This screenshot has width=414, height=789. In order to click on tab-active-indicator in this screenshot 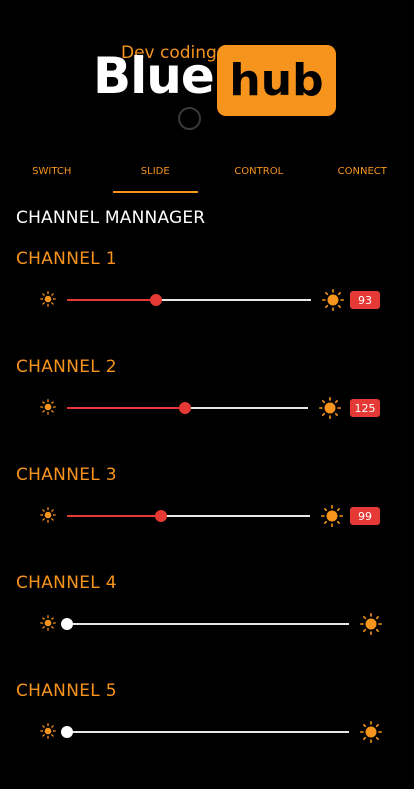, I will do `click(156, 192)`.